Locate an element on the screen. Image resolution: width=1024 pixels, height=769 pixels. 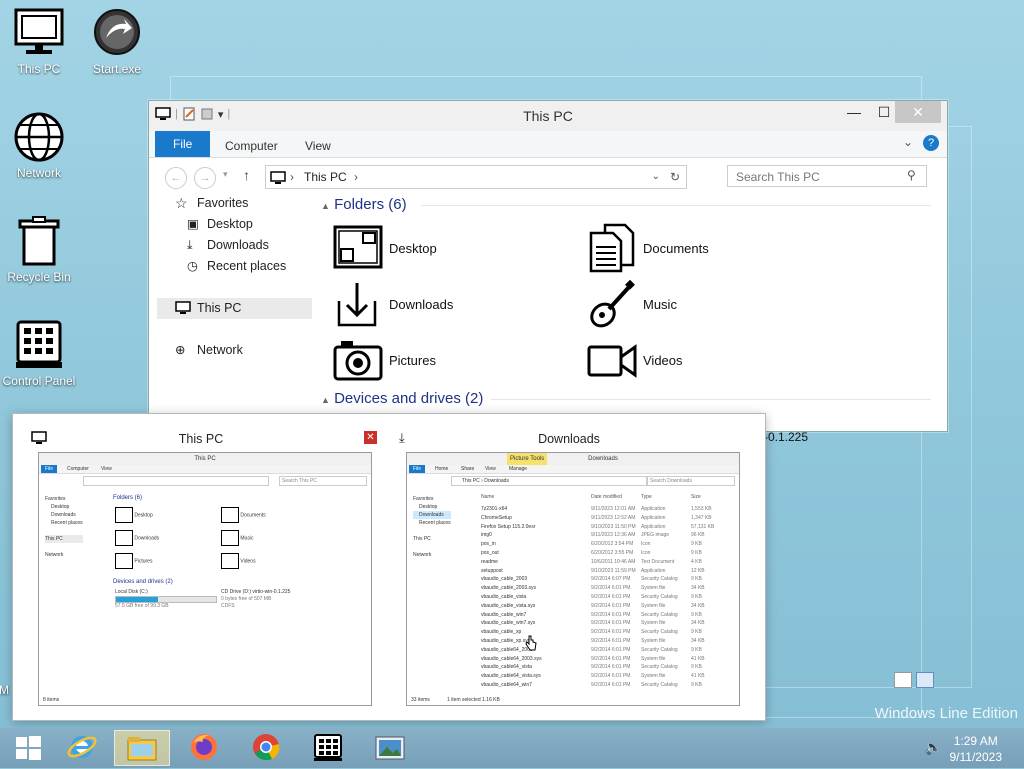
search-input: Search This PC is located at coordinates (827, 176).